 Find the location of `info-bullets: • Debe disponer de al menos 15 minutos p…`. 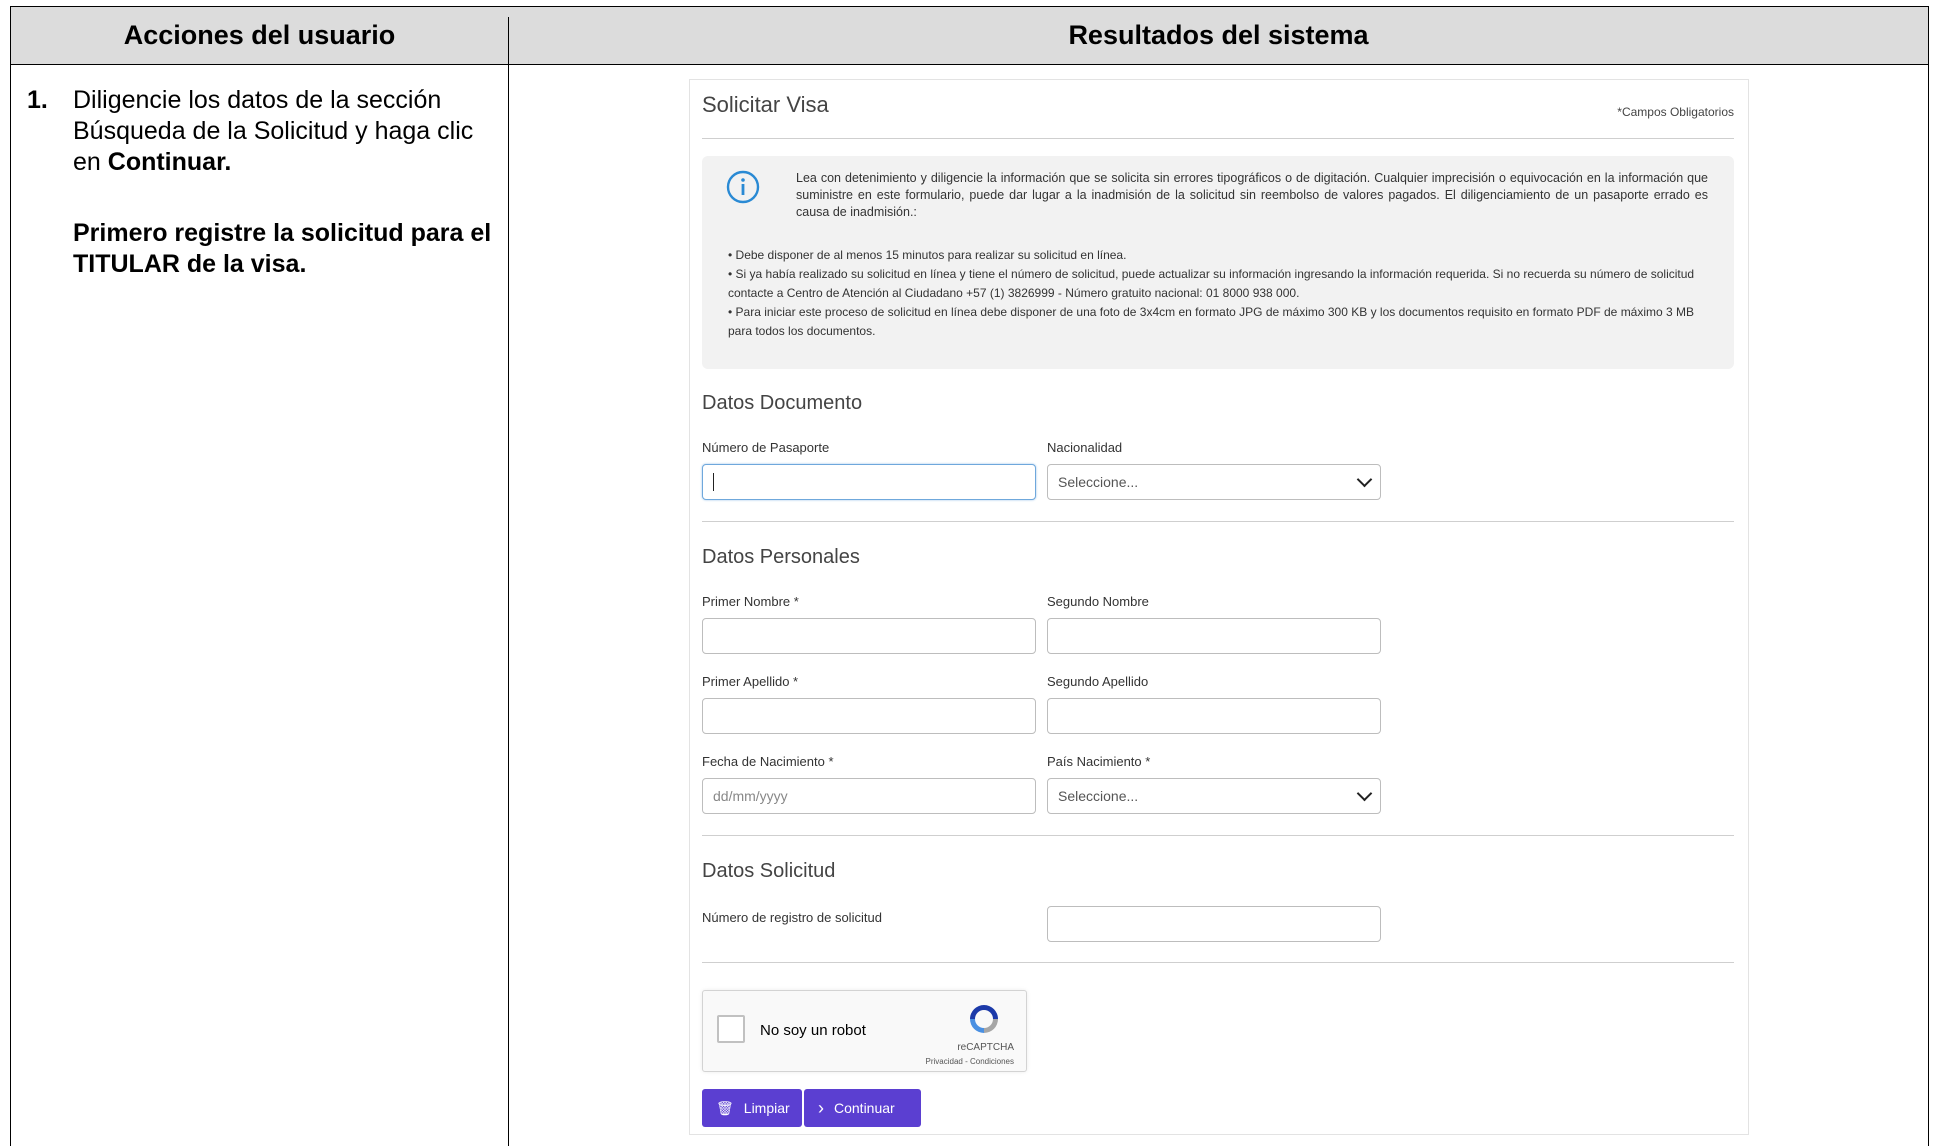

info-bullets: • Debe disponer de al menos 15 minutos p… is located at coordinates (1218, 293).